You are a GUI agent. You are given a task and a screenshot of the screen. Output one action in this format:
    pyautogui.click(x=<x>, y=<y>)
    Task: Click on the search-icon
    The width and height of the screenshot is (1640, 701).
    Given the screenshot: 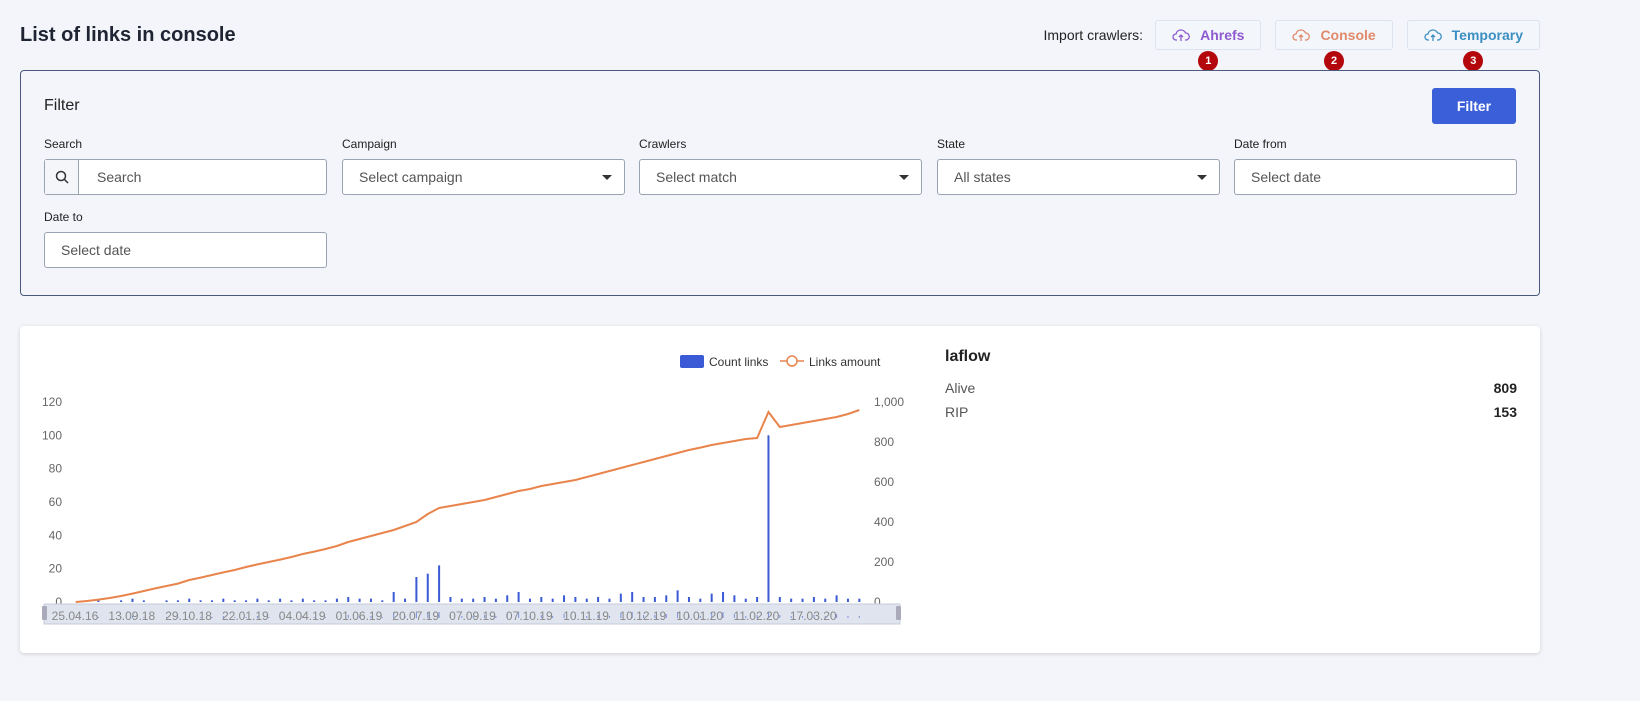 What is the action you would take?
    pyautogui.click(x=62, y=177)
    